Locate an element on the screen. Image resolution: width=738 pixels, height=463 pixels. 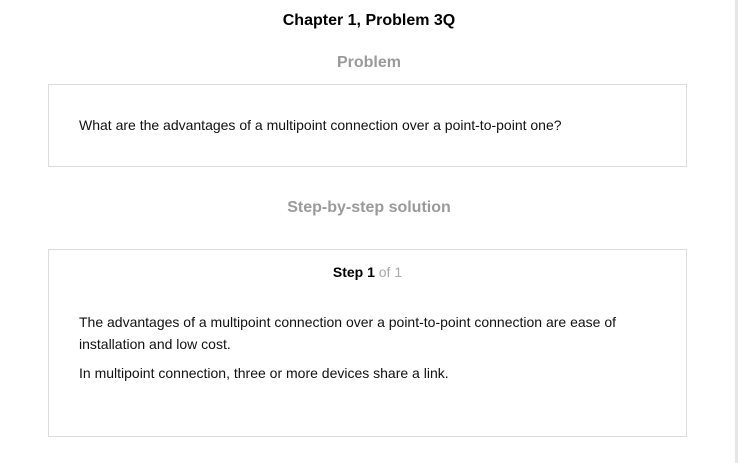
step-total-label: of 1 is located at coordinates (390, 272).